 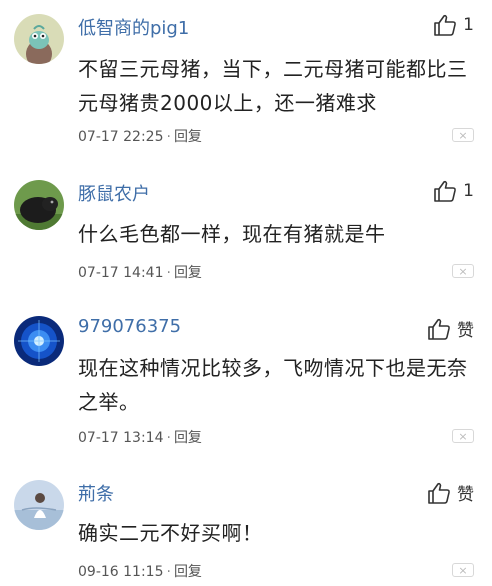 I want to click on comment-text: 什么毛色都一样，现在有猪就是牛, so click(x=232, y=234).